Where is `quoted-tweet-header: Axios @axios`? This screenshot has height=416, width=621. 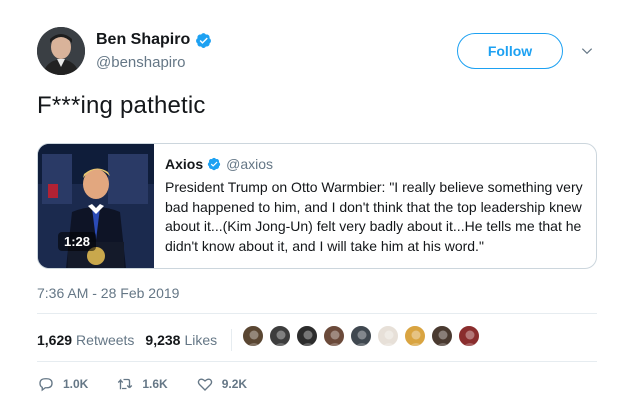 quoted-tweet-header: Axios @axios is located at coordinates (219, 164).